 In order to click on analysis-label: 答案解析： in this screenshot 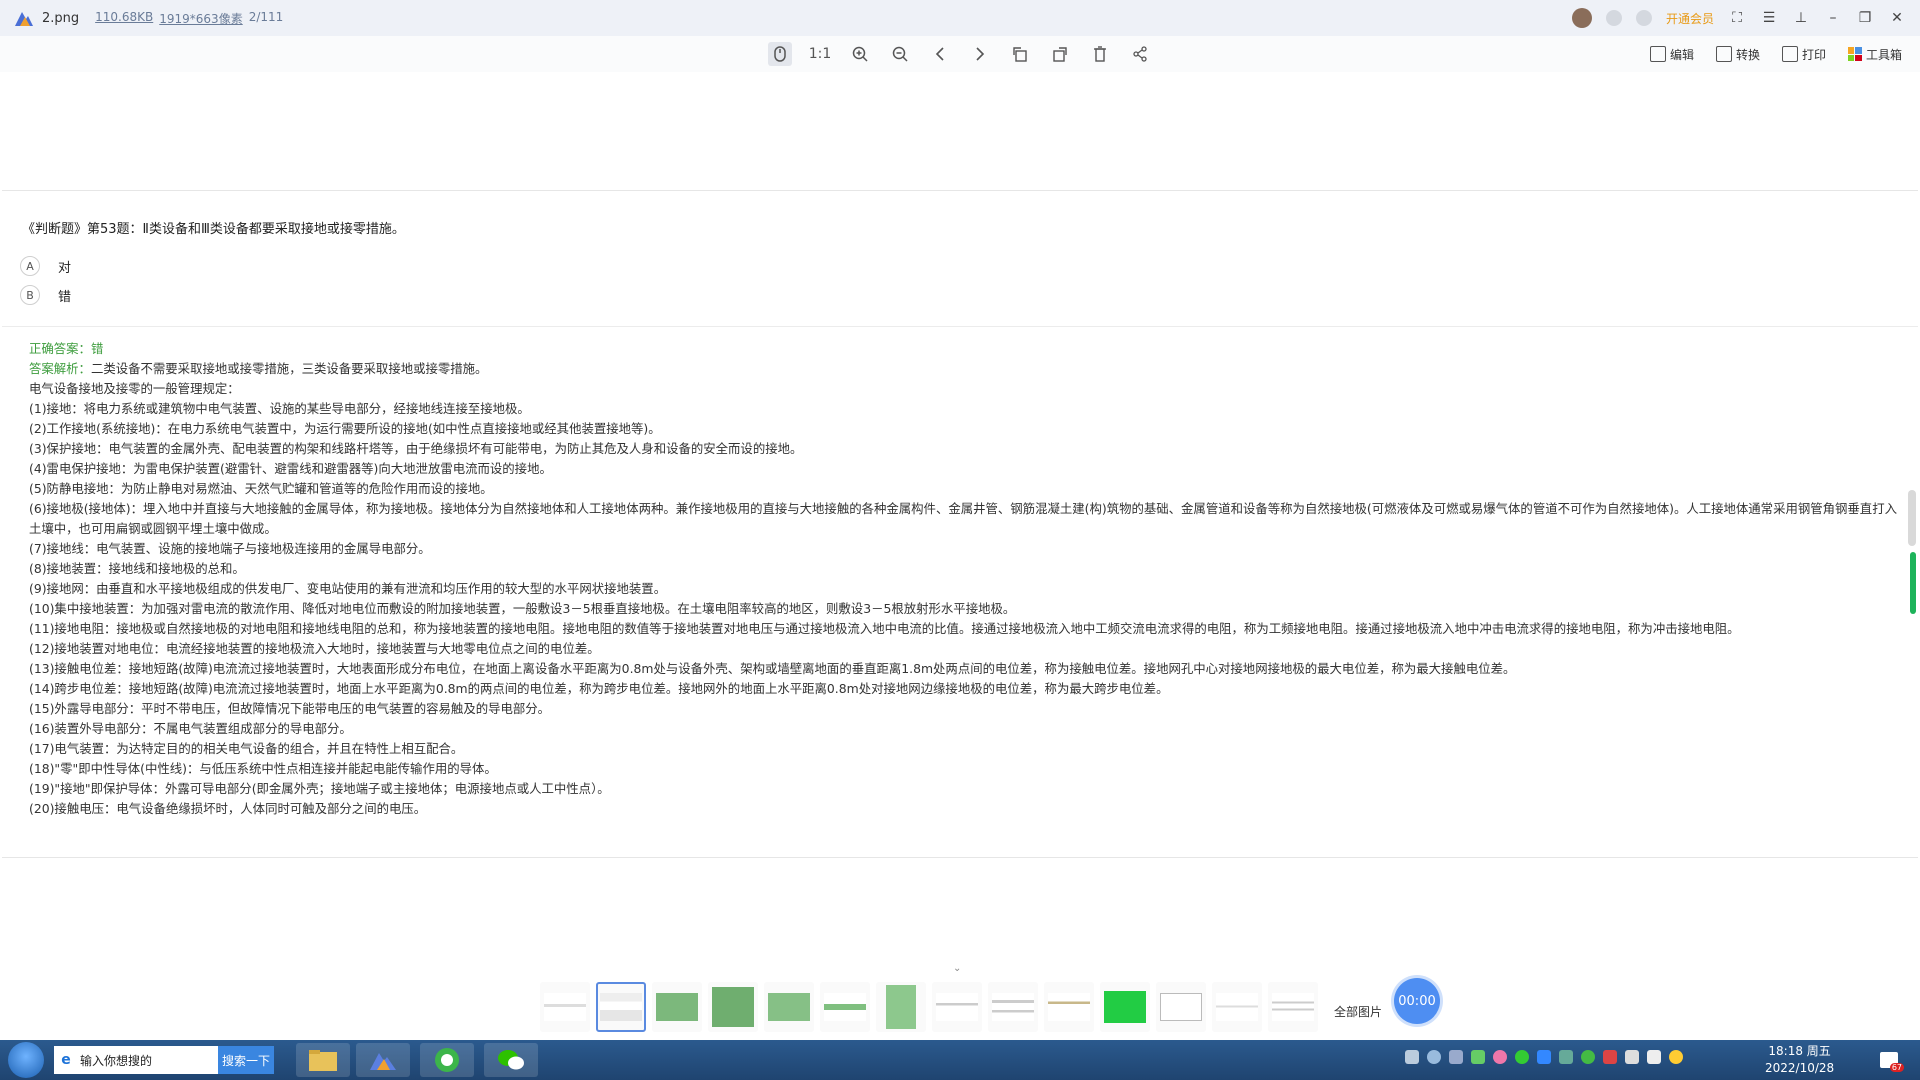, I will do `click(60, 368)`.